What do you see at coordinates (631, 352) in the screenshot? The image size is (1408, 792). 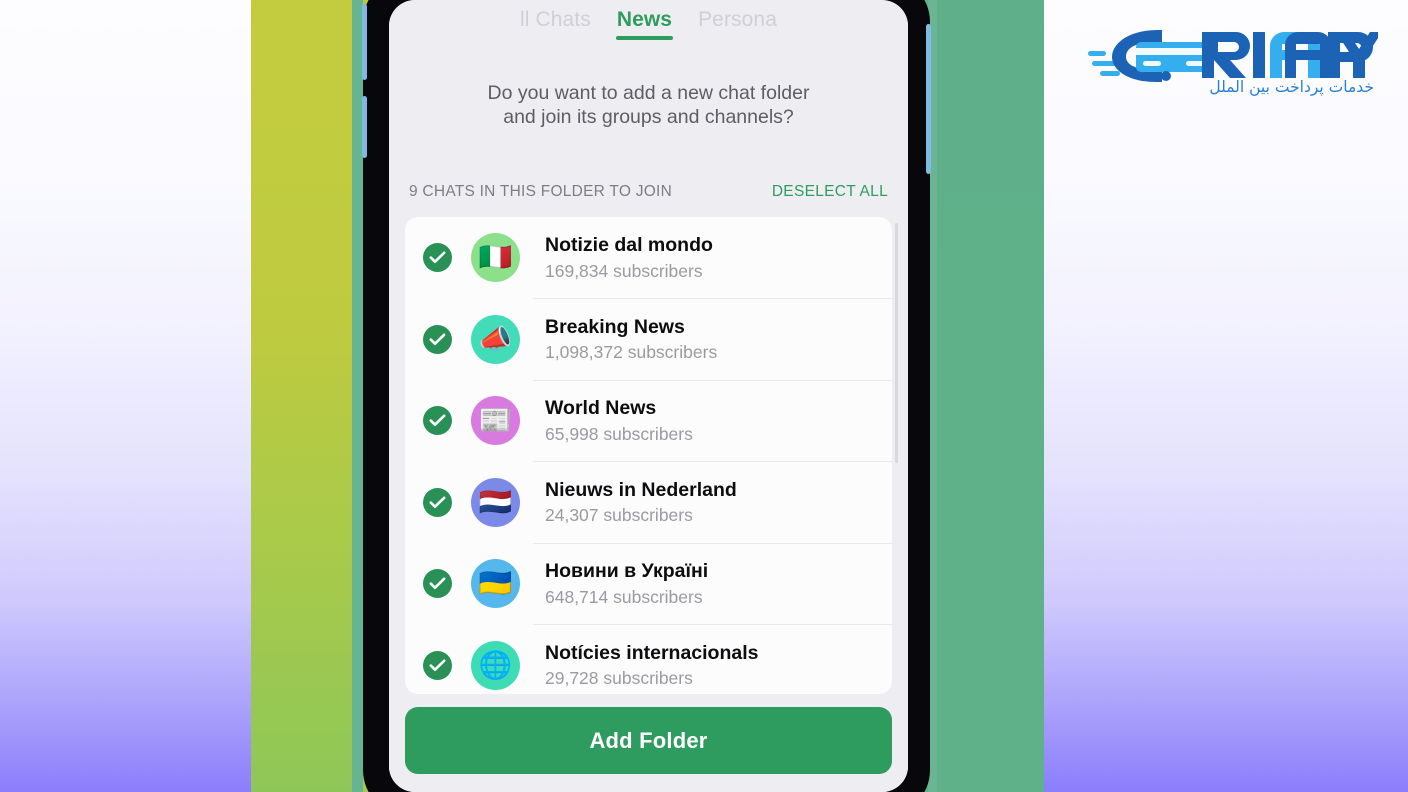 I see `chat-item-subscribers: 1,098,372 subscribers` at bounding box center [631, 352].